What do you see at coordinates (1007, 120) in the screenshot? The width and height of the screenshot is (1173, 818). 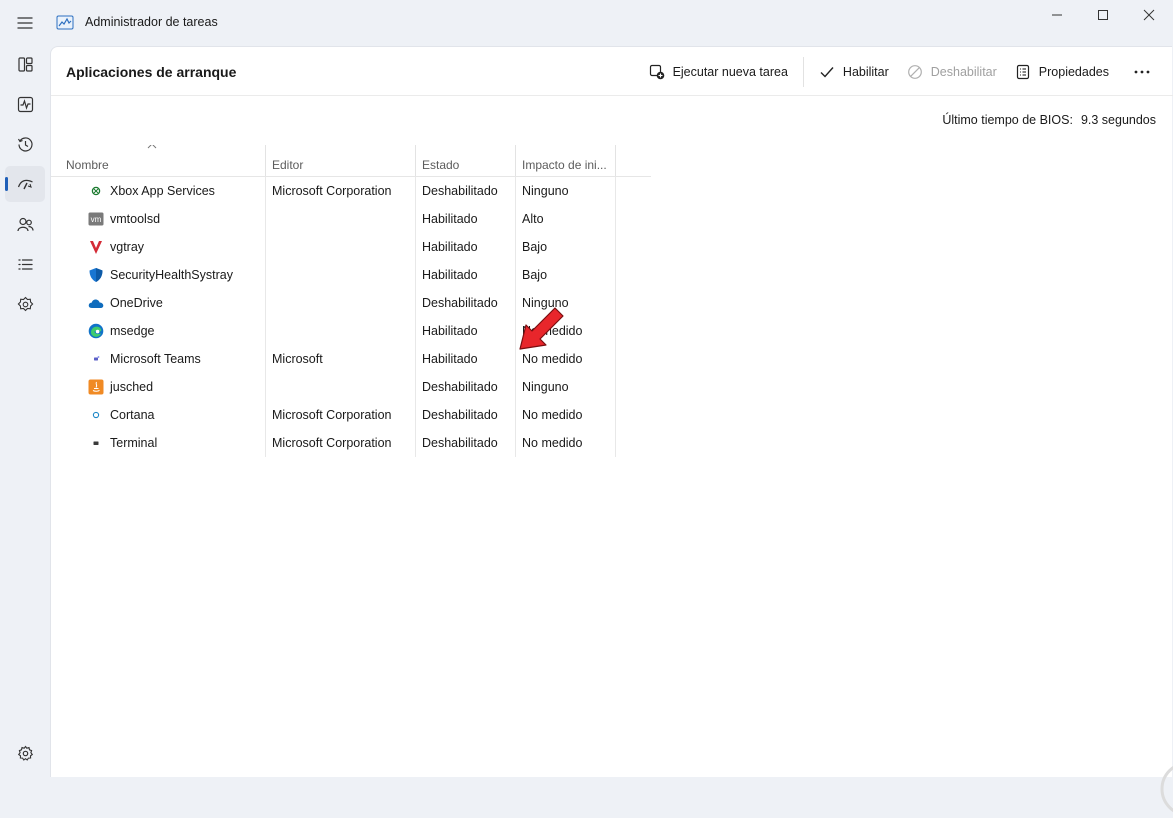 I see `bios-time-label: Último tiempo de BIOS:` at bounding box center [1007, 120].